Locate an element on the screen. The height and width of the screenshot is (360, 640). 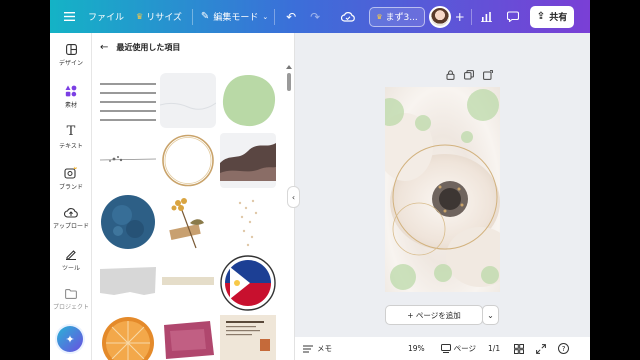
insights-button is located at coordinates (487, 17).